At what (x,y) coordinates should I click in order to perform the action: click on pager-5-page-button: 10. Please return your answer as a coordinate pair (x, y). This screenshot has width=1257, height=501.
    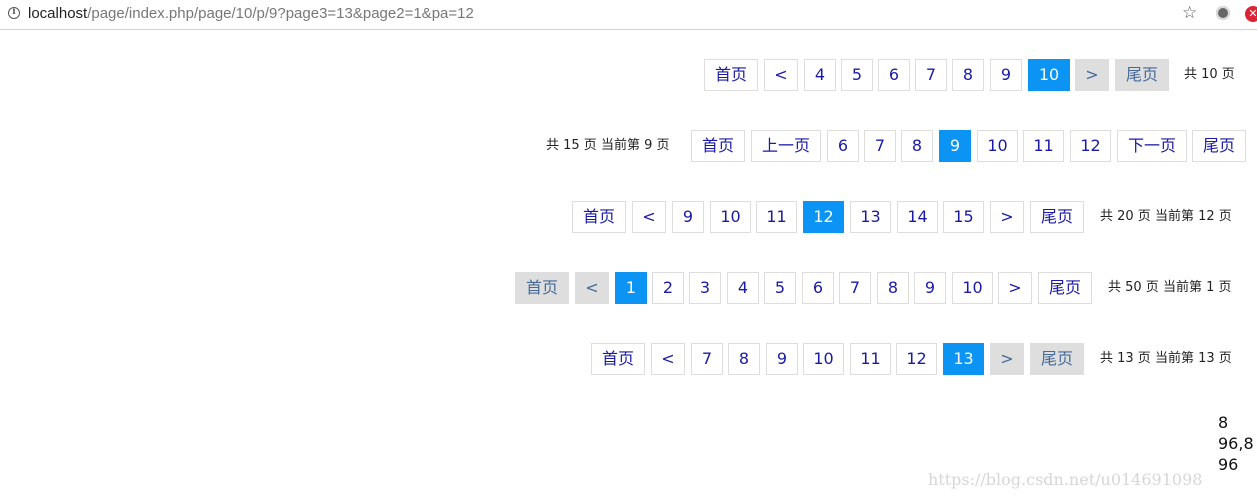
    Looking at the image, I should click on (823, 359).